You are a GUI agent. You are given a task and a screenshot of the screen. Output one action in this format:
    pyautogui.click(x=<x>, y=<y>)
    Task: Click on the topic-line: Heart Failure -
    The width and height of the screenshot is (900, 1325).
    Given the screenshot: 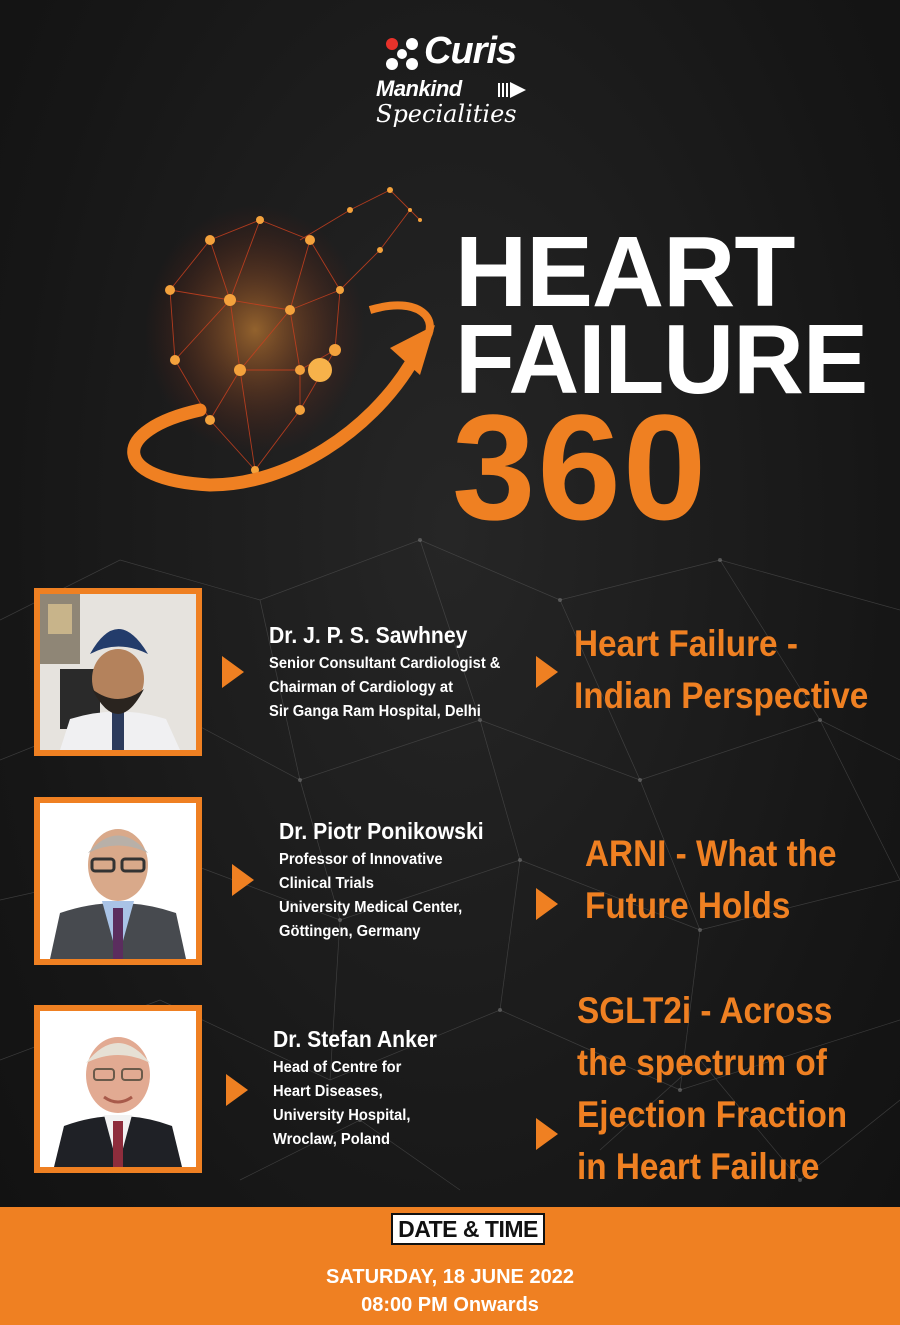 What is the action you would take?
    pyautogui.click(x=686, y=643)
    